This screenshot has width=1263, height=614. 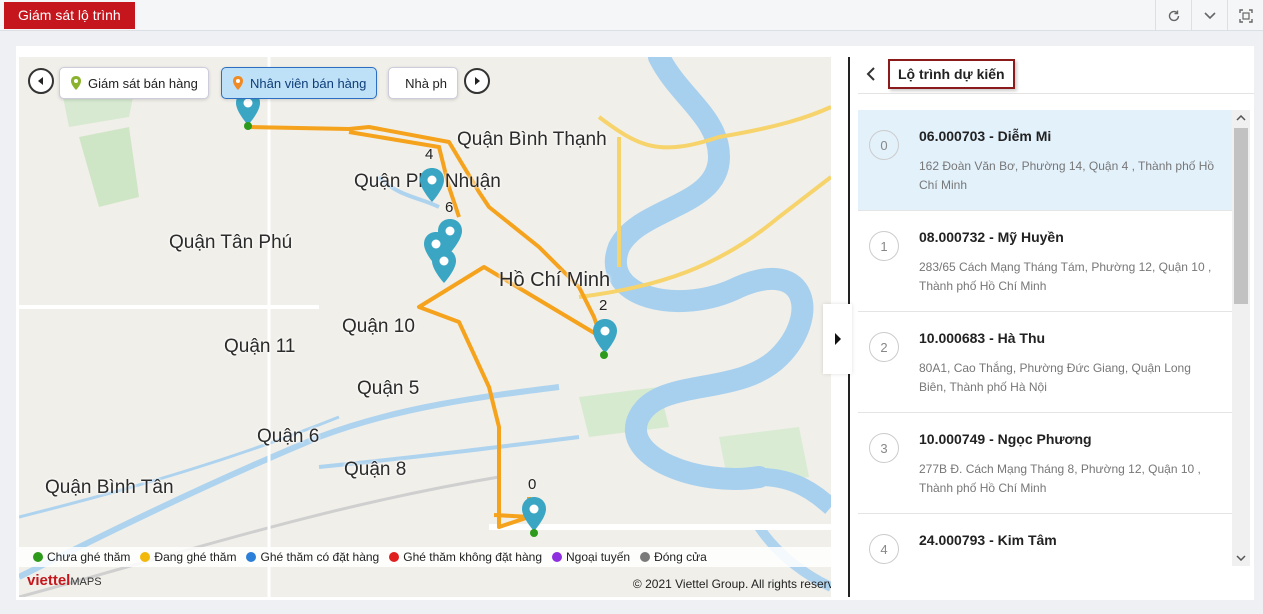 What do you see at coordinates (473, 557) in the screenshot?
I see `legend-label: Ghé thăm không đặt hàng` at bounding box center [473, 557].